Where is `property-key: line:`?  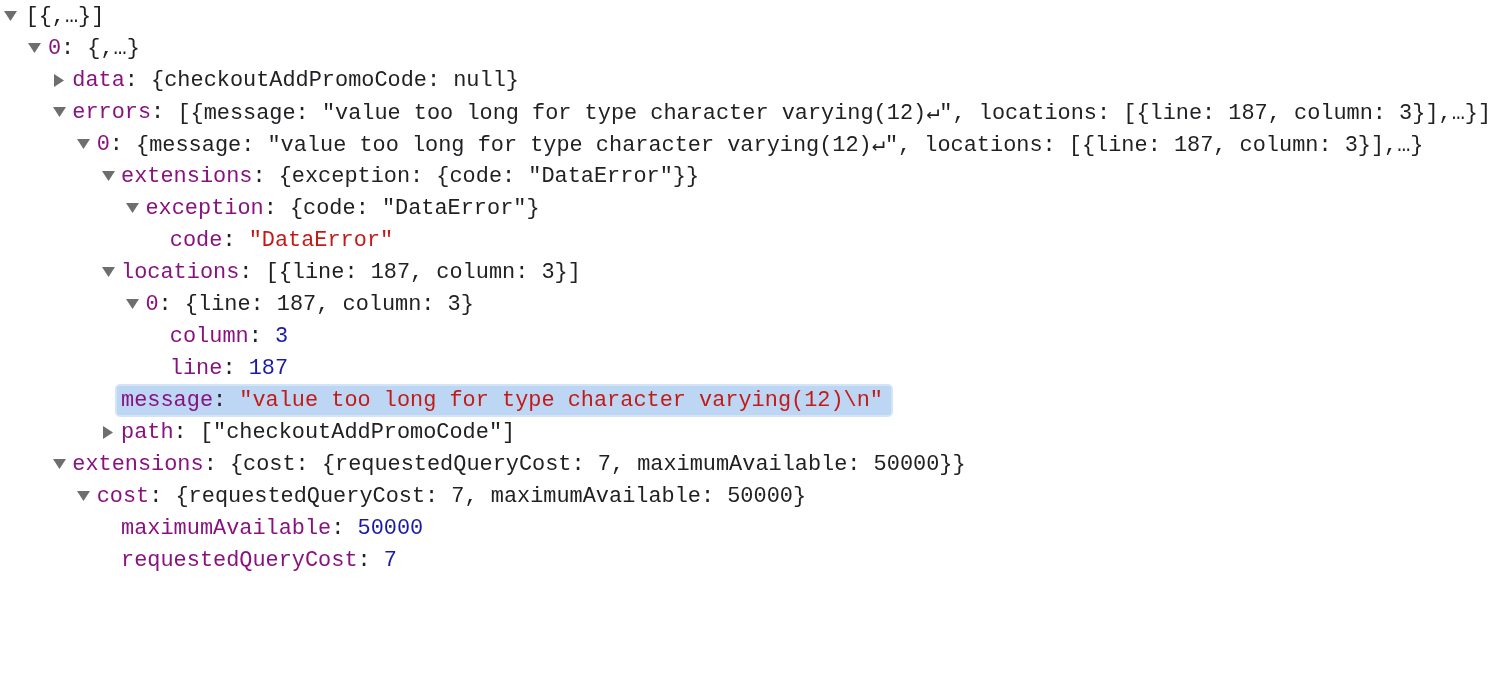
property-key: line: is located at coordinates (202, 368).